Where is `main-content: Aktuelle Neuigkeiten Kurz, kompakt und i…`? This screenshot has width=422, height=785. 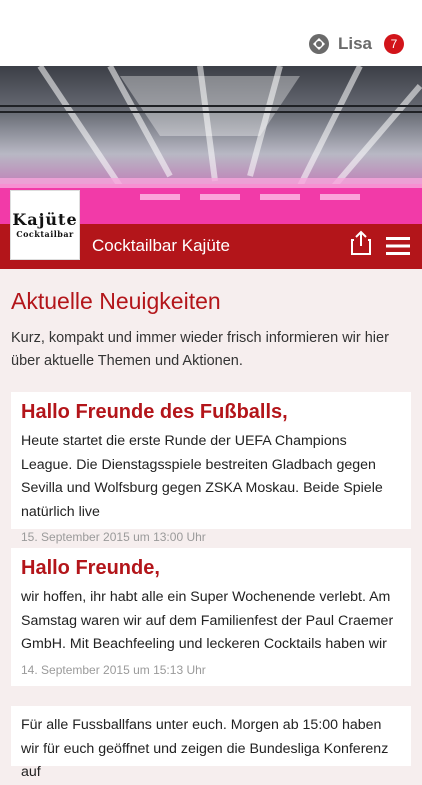 main-content: Aktuelle Neuigkeiten Kurz, kompakt und i… is located at coordinates (211, 321).